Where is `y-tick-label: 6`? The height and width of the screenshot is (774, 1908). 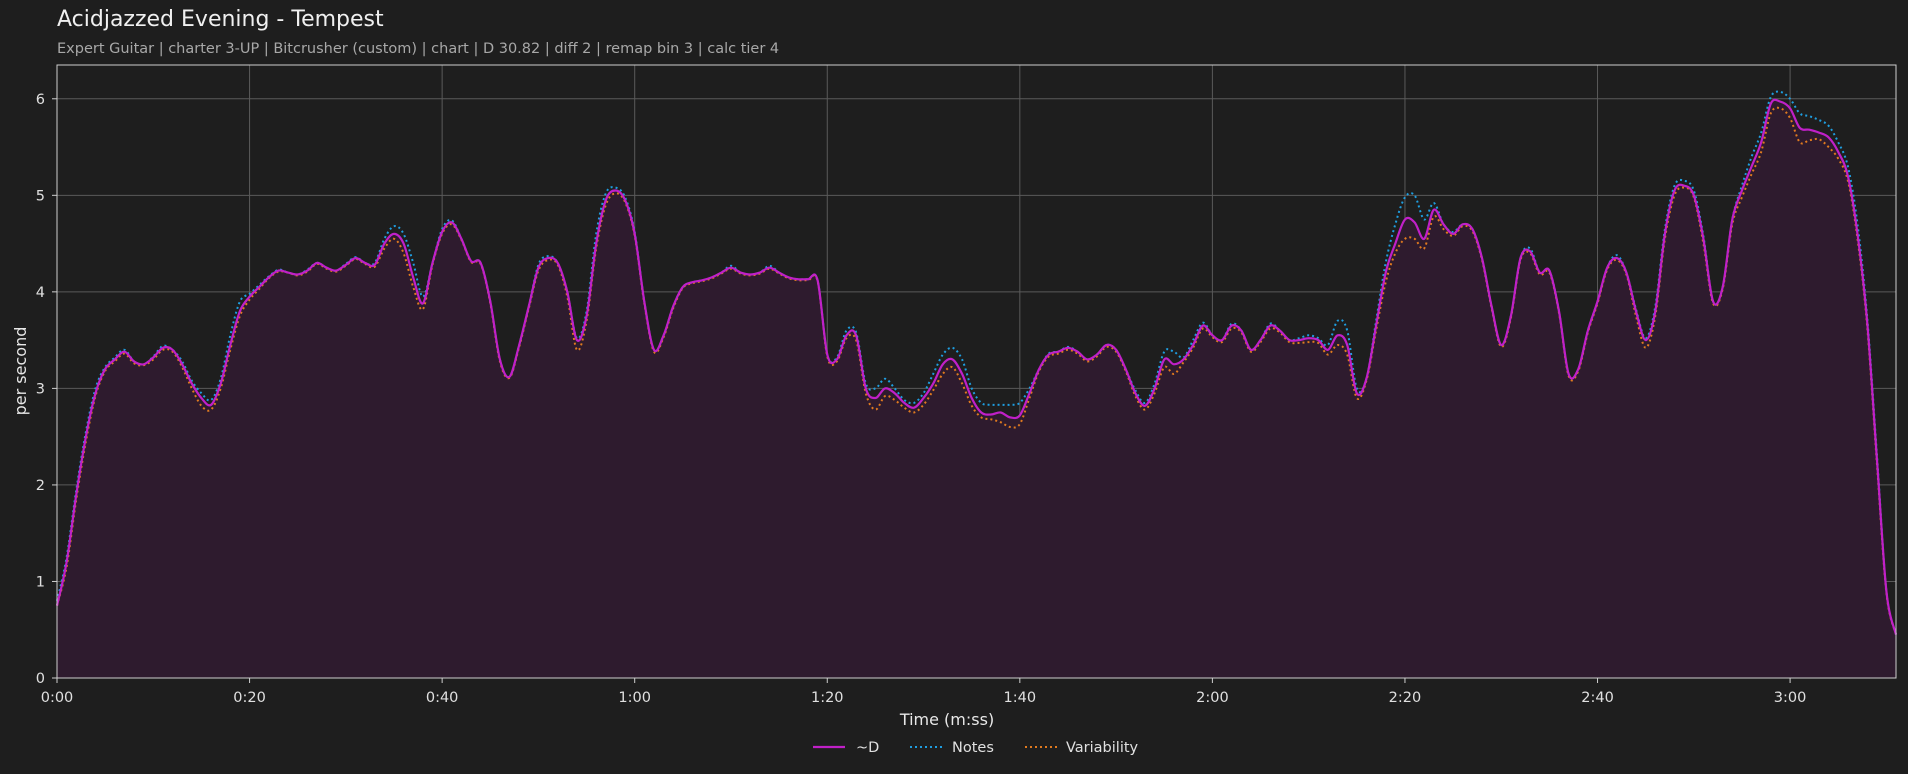 y-tick-label: 6 is located at coordinates (40, 100).